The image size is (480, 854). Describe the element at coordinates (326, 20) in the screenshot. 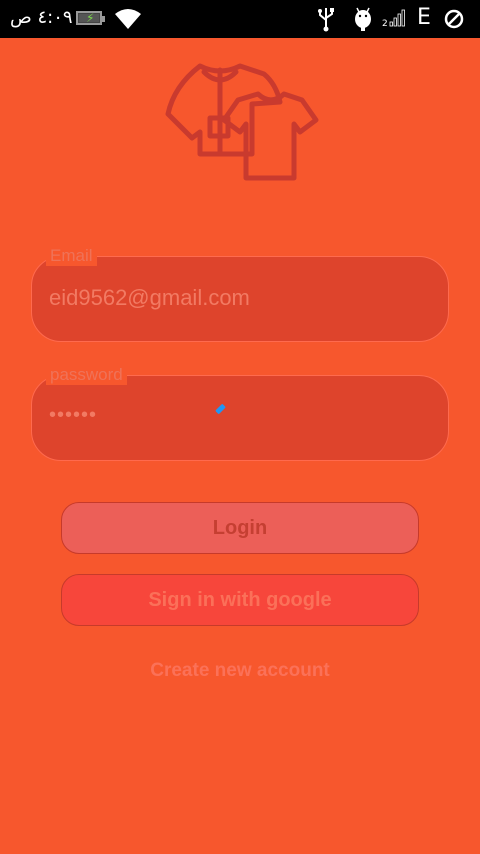

I see `usb-icon` at that location.